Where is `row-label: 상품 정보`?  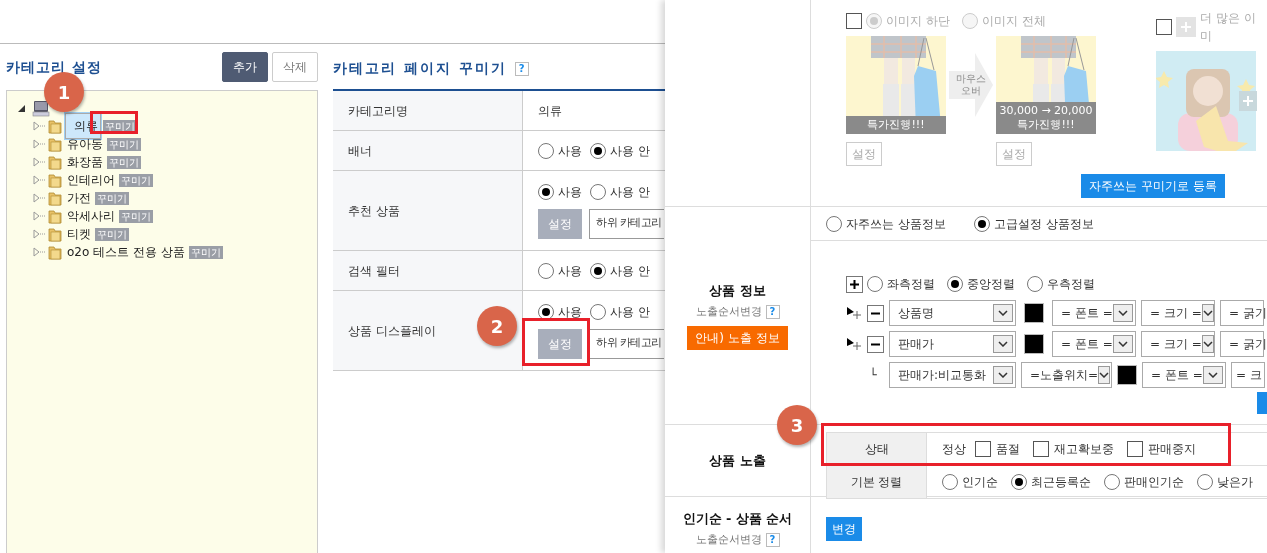 row-label: 상품 정보 is located at coordinates (737, 291).